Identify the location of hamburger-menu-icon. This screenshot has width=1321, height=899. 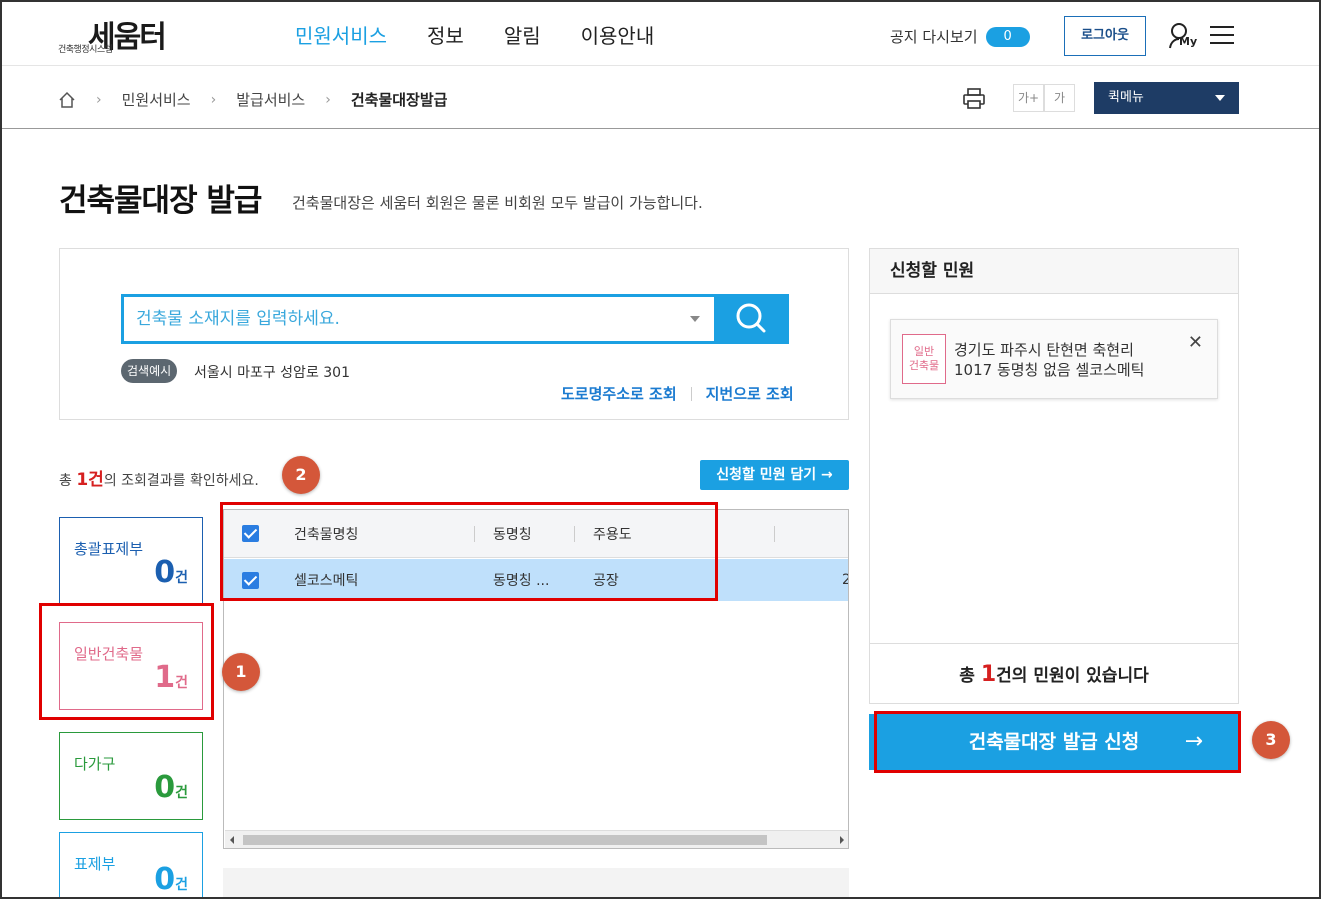
(1222, 36).